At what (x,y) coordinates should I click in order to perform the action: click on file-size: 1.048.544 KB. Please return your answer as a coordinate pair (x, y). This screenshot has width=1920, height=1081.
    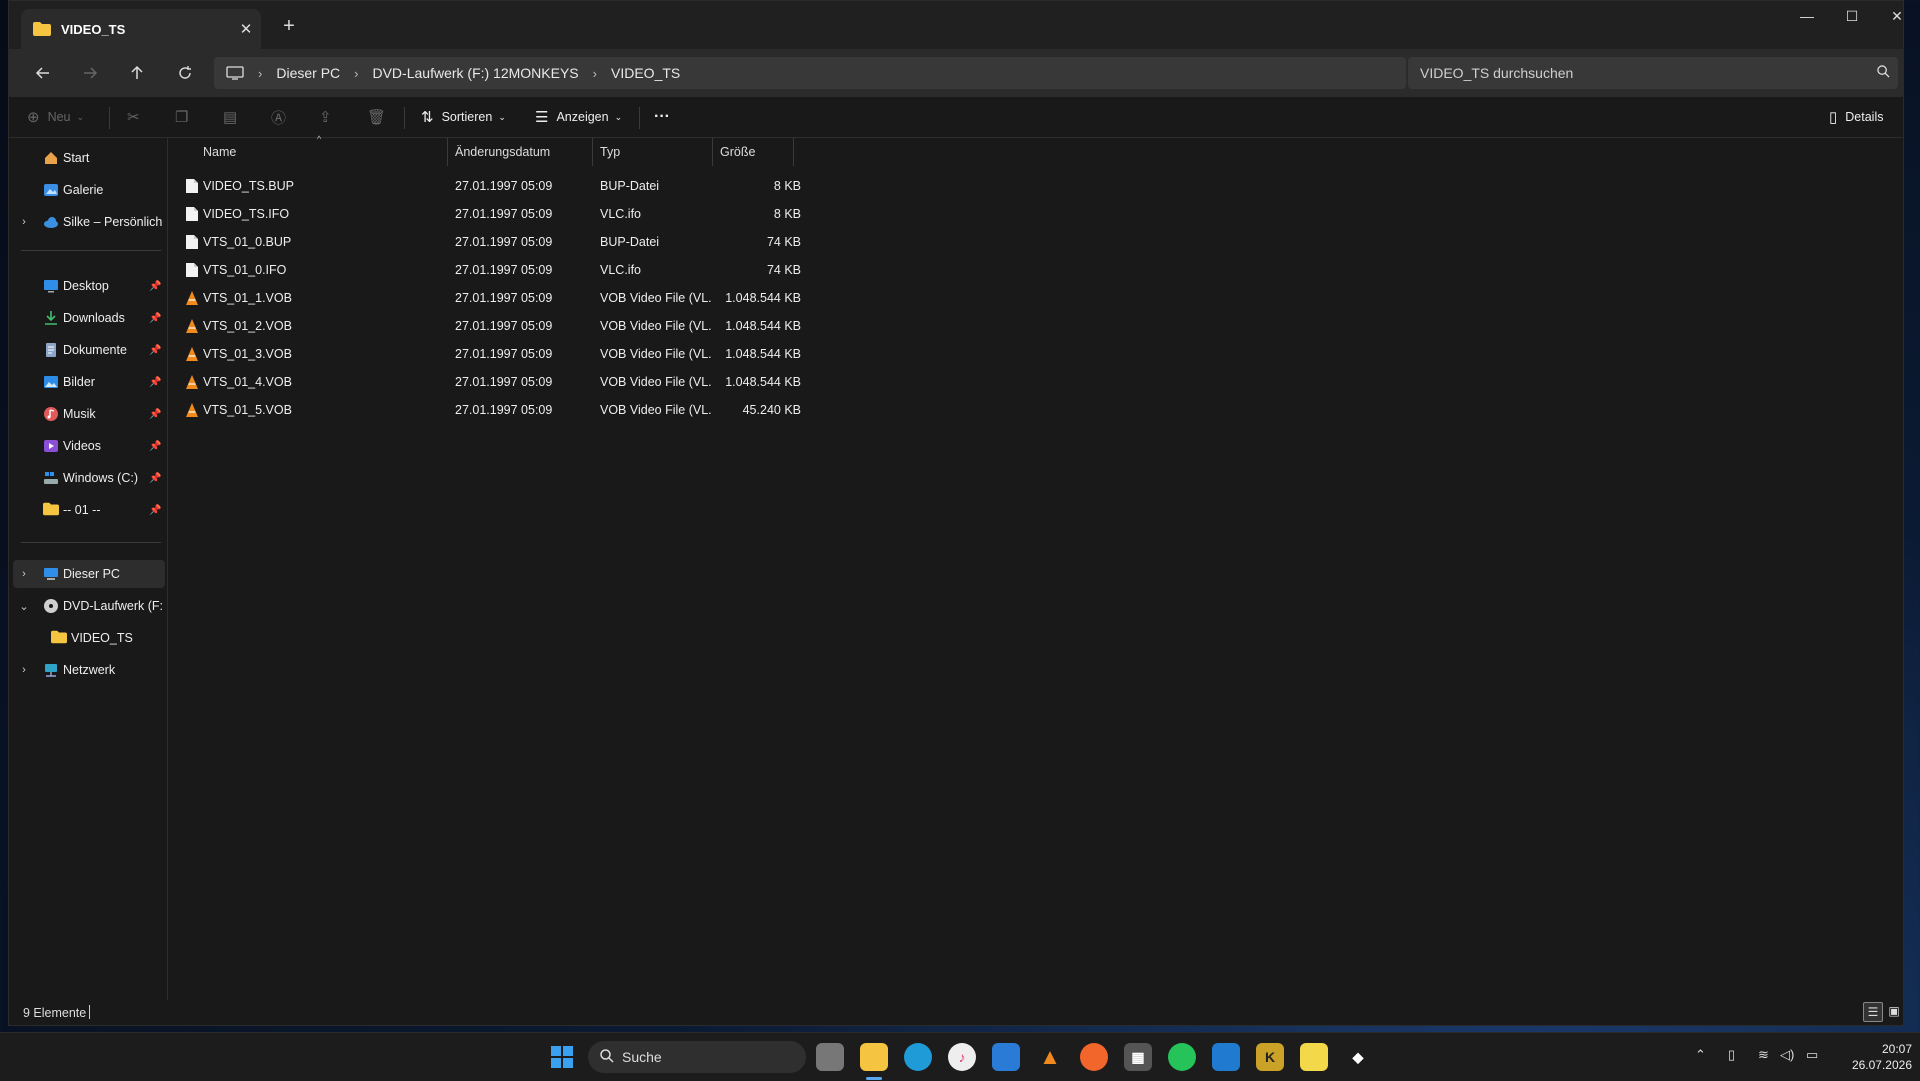
    Looking at the image, I should click on (763, 354).